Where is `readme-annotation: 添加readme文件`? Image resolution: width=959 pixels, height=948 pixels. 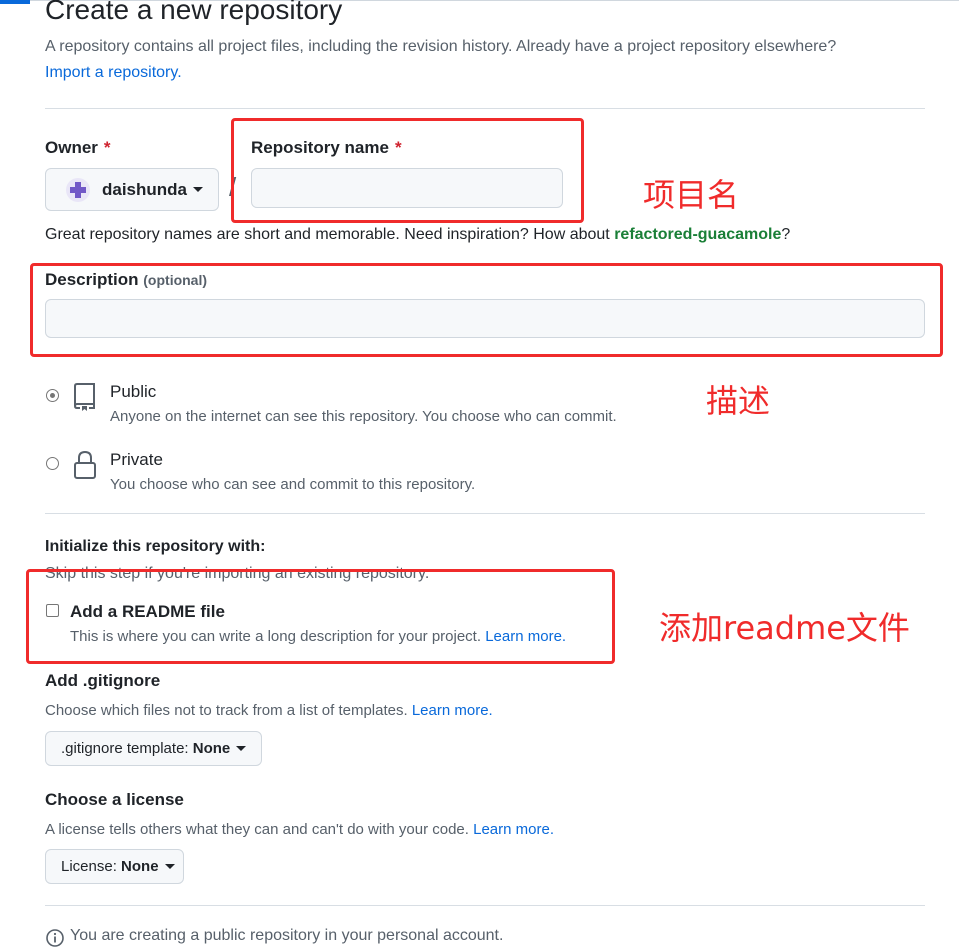
readme-annotation: 添加readme文件 is located at coordinates (784, 628).